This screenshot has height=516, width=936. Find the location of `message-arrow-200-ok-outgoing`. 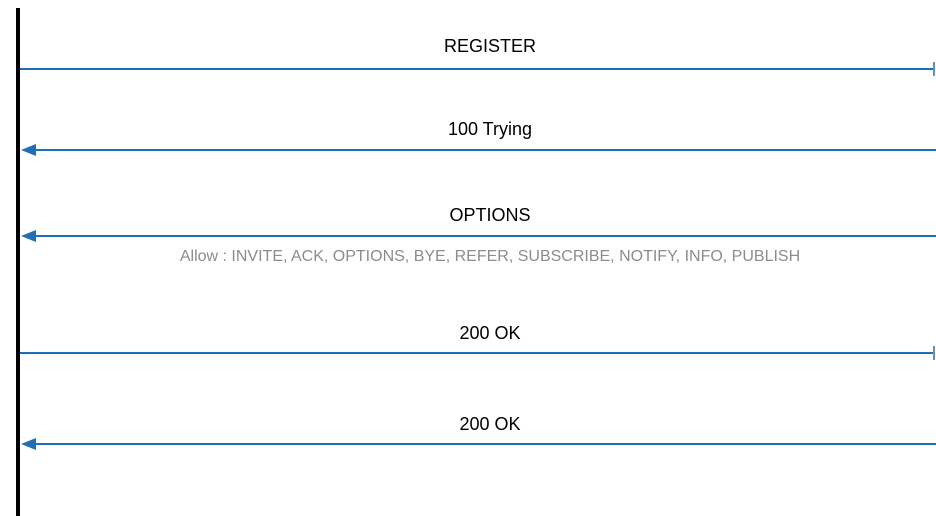

message-arrow-200-ok-outgoing is located at coordinates (477, 353).